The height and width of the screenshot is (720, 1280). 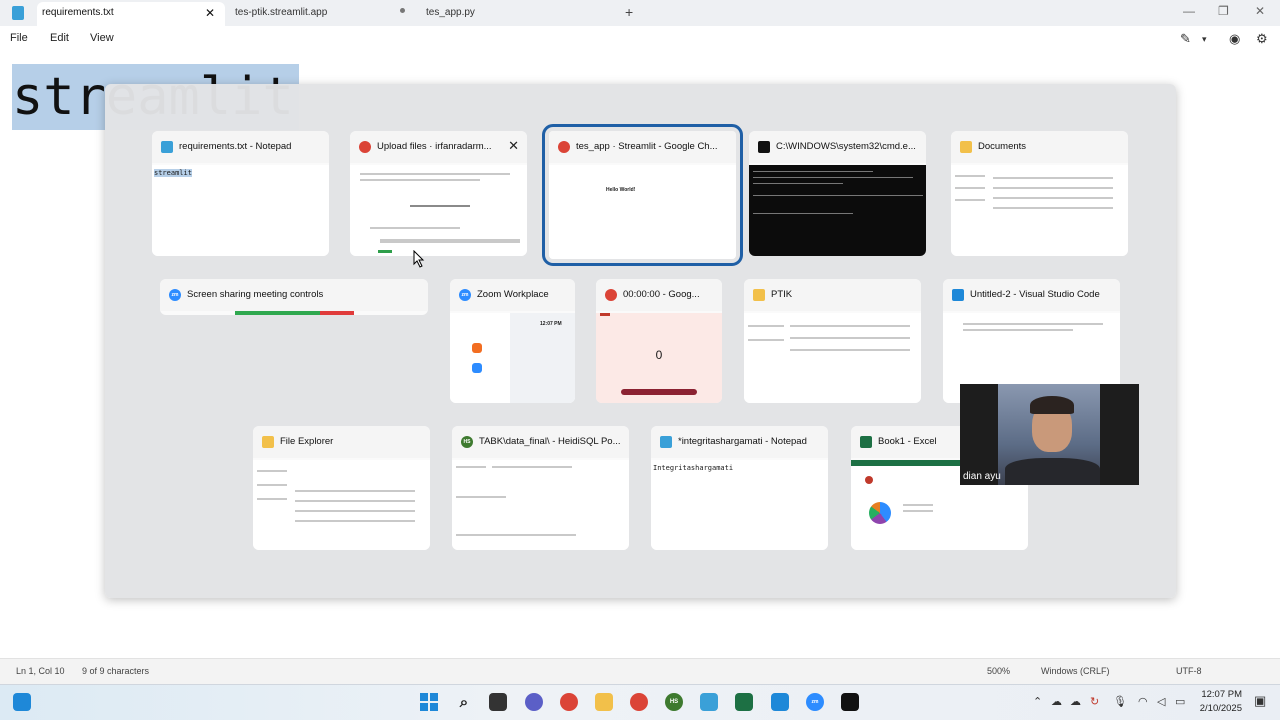 What do you see at coordinates (709, 702) in the screenshot?
I see `notepad-taskbar-icon` at bounding box center [709, 702].